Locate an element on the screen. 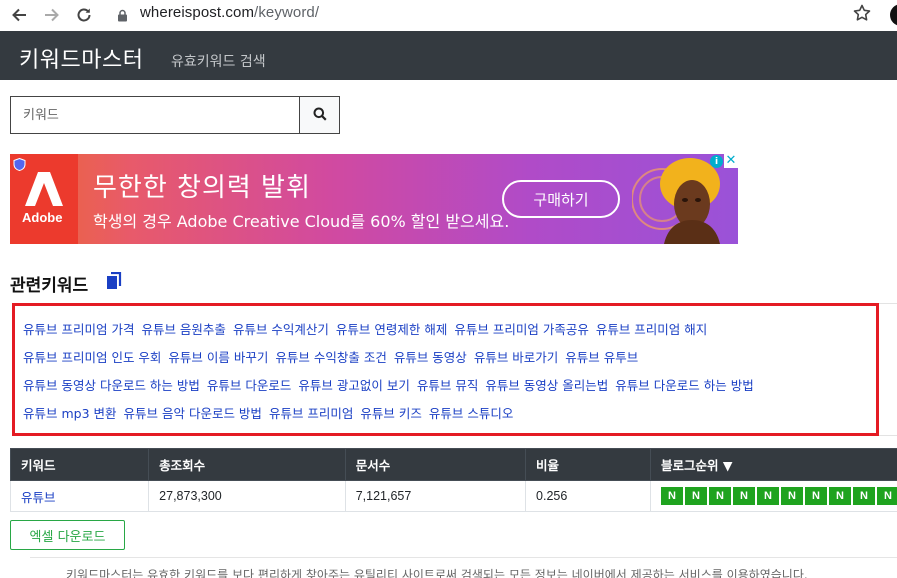 The image size is (897, 578). related-keyword-link: 유튜브 동영상 is located at coordinates (430, 358).